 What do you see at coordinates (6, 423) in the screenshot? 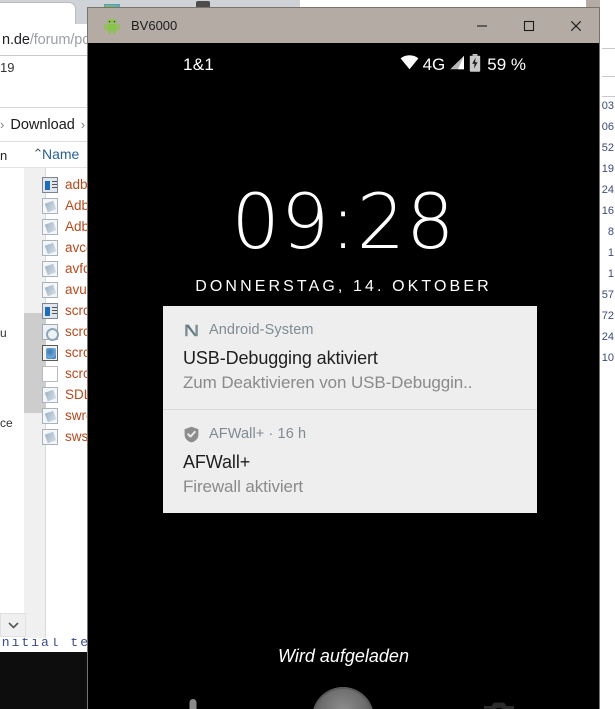
I see `nav-item-fragment-2: ce` at bounding box center [6, 423].